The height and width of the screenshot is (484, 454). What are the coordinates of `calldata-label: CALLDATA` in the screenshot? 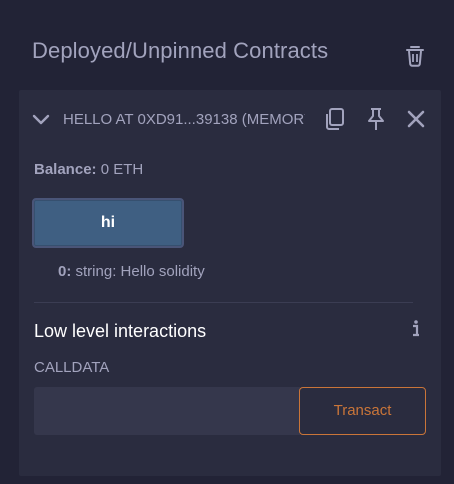 It's located at (72, 367).